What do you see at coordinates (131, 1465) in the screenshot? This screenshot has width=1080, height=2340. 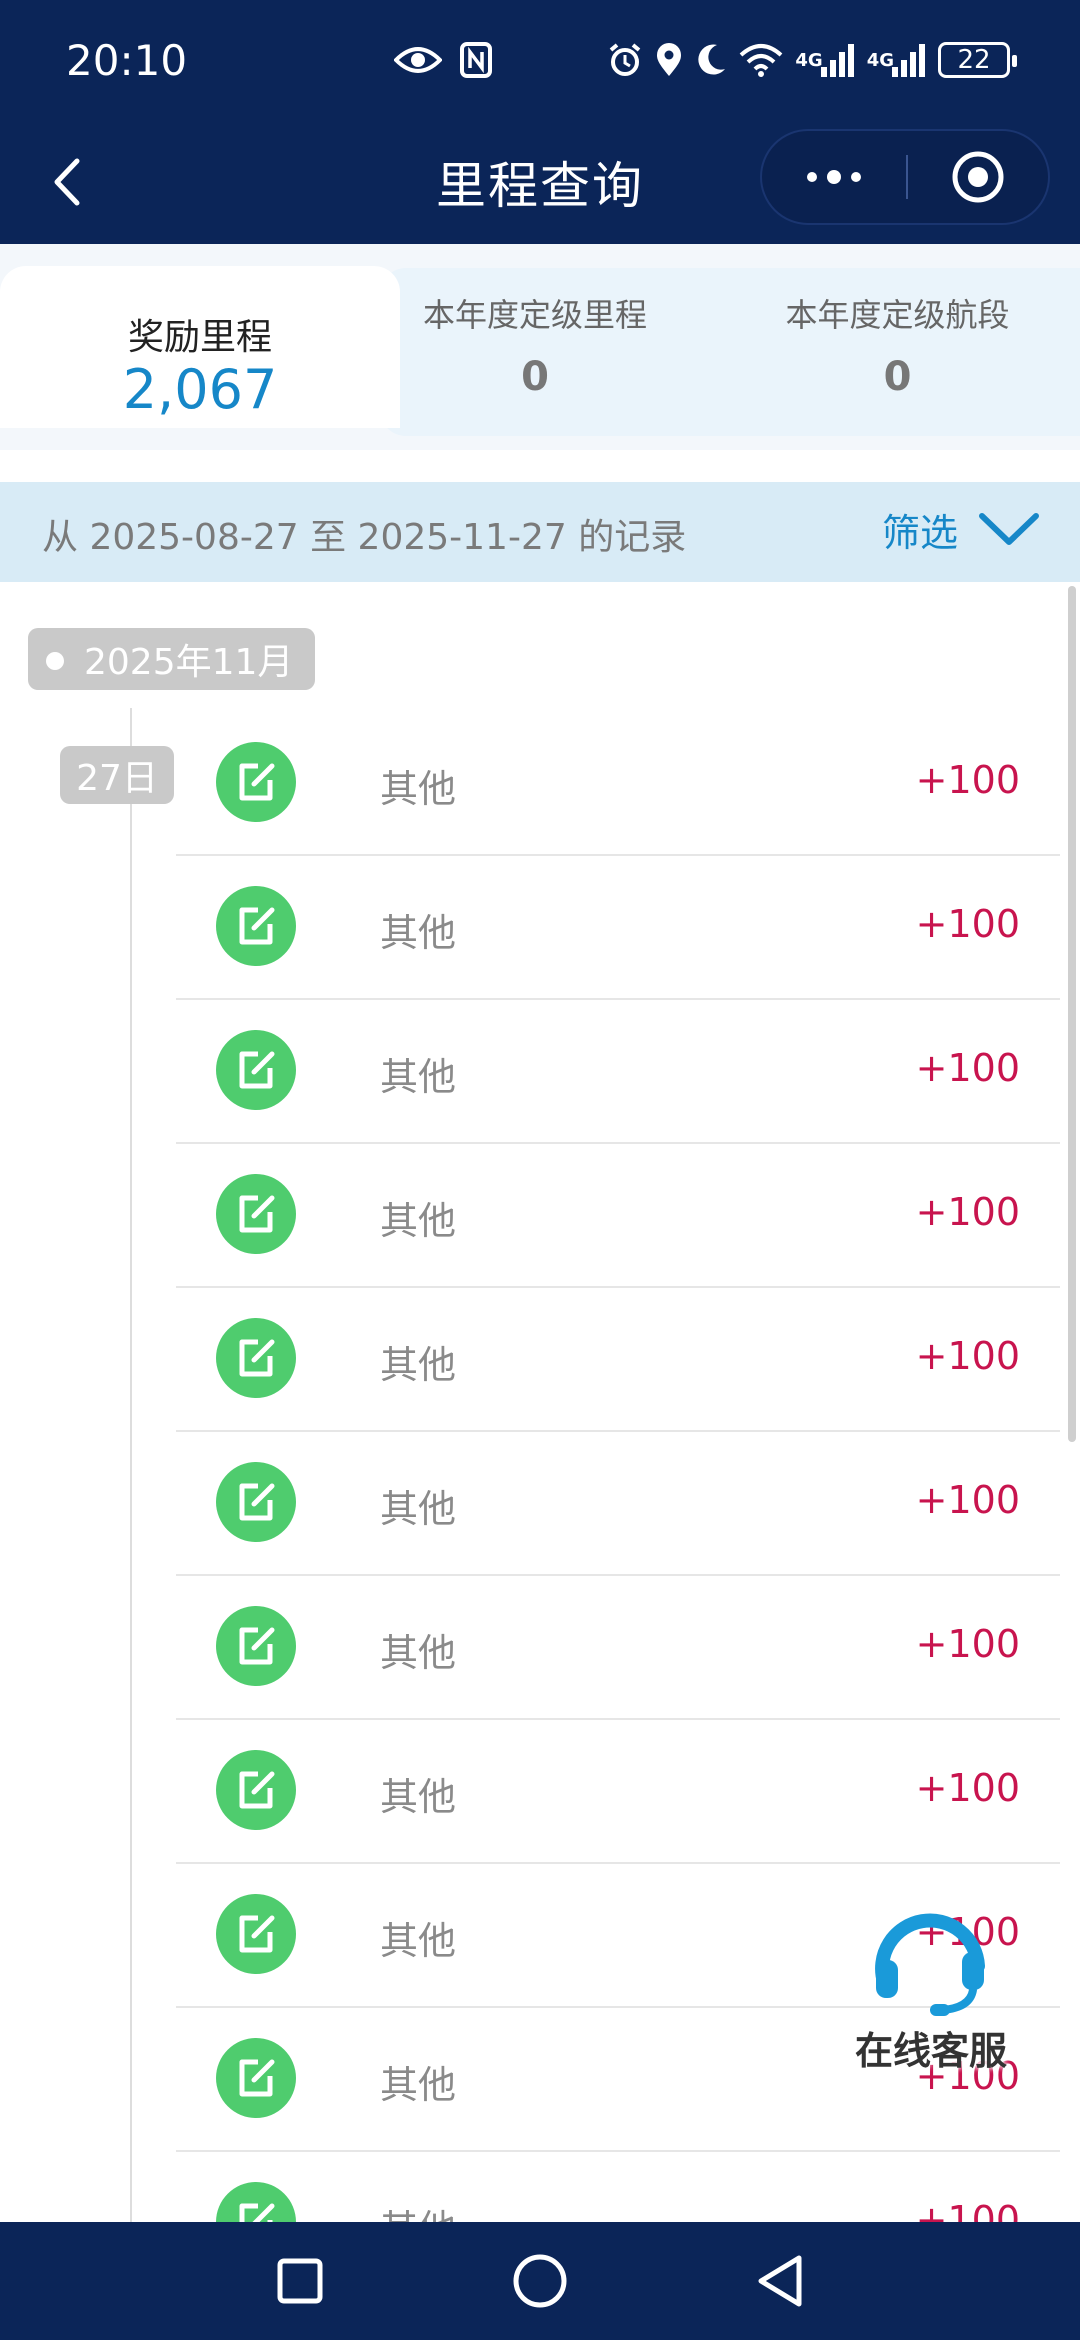 I see `timeline-line` at bounding box center [131, 1465].